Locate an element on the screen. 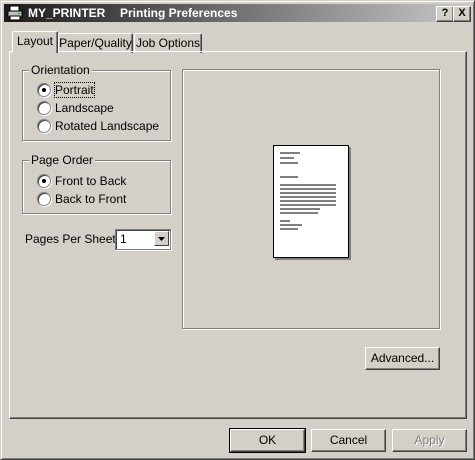 The width and height of the screenshot is (475, 460). radio-front-to-back is located at coordinates (44, 181).